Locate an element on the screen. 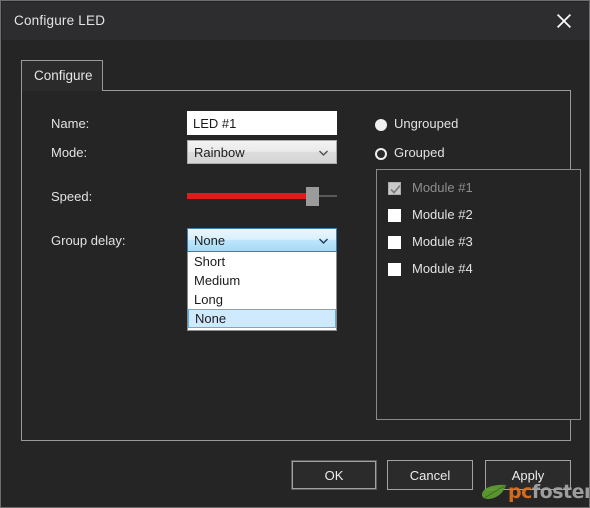 The image size is (590, 508). mode-dropdown: Rainbow is located at coordinates (262, 152).